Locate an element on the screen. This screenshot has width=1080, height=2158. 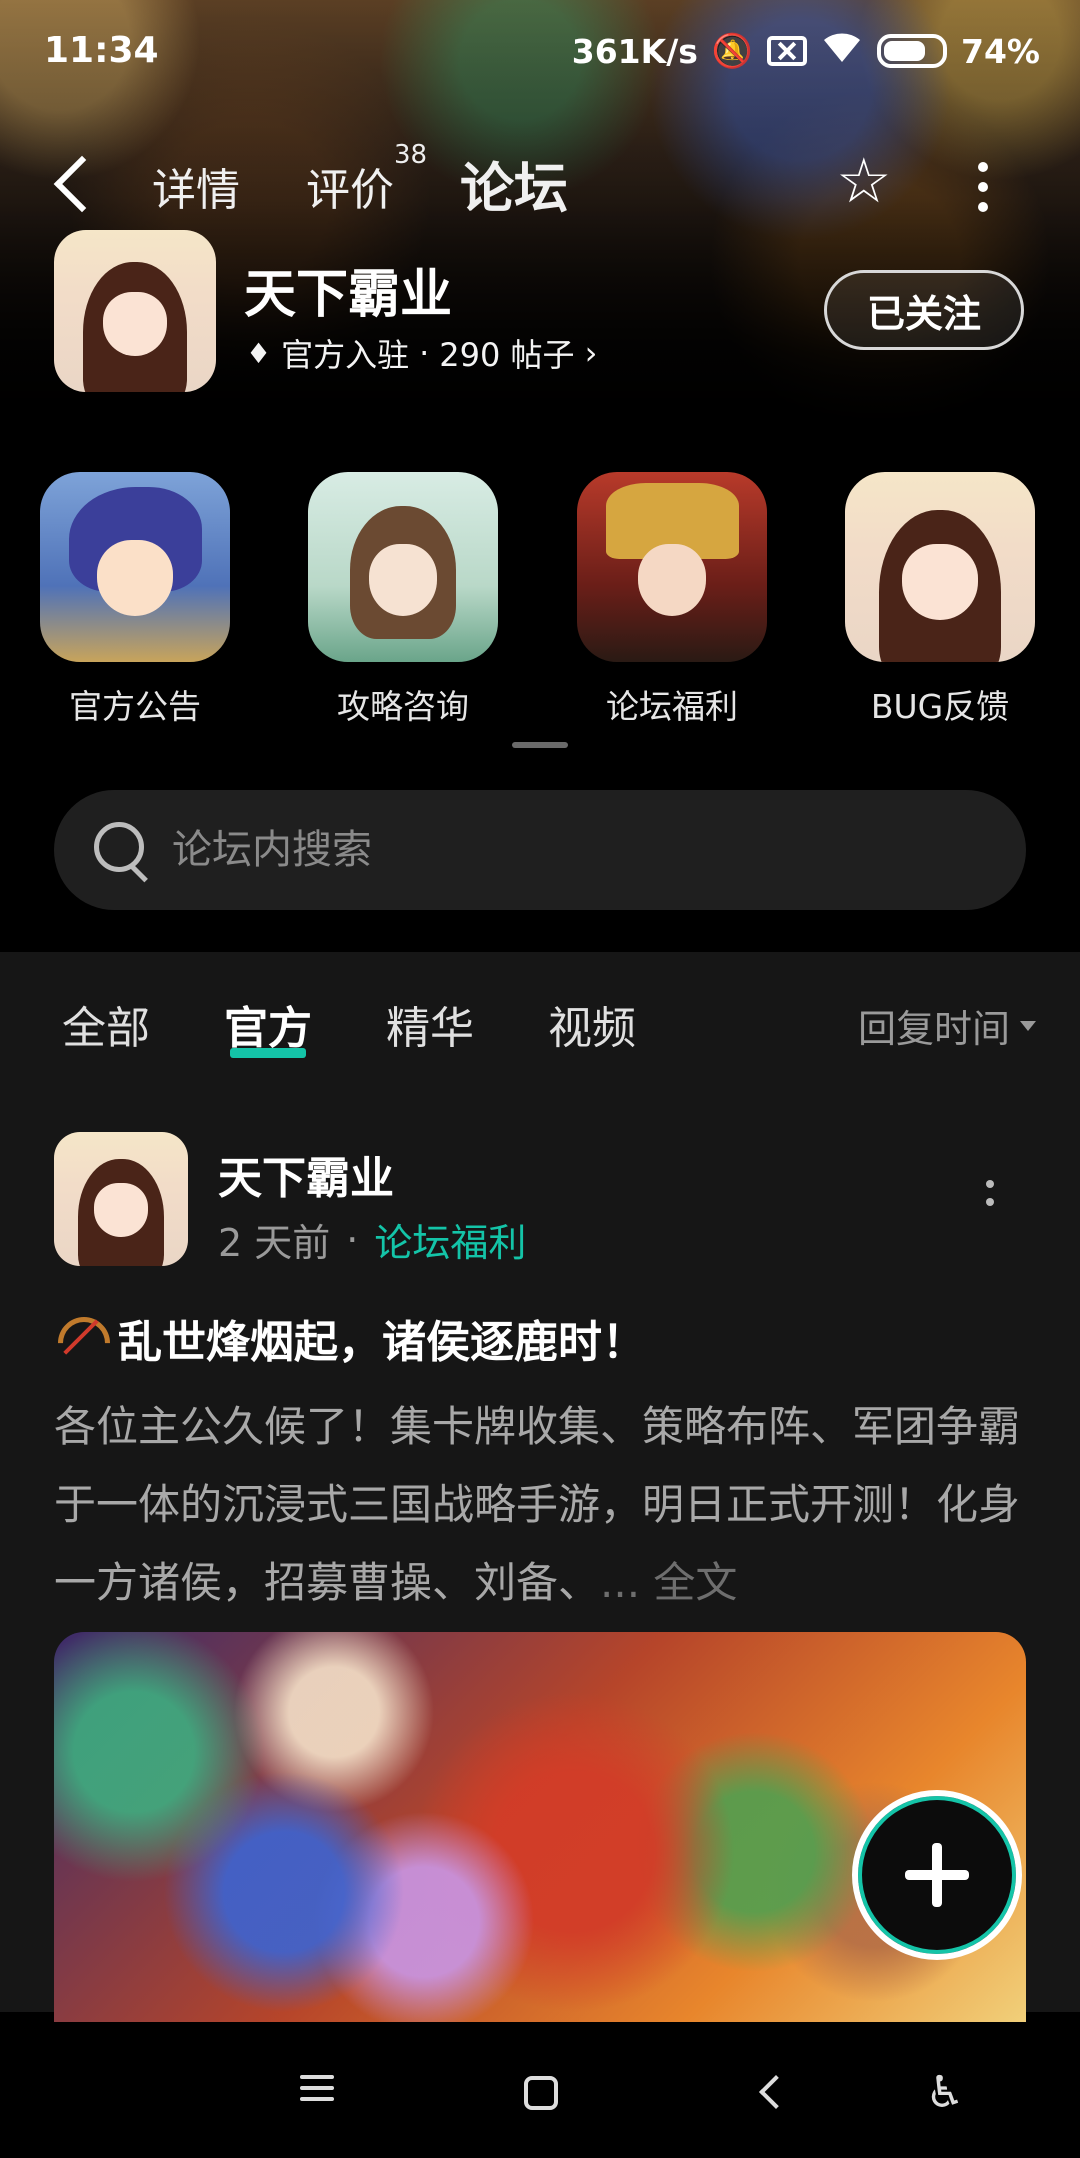
tab-forum: 论坛 is located at coordinates (514, 183).